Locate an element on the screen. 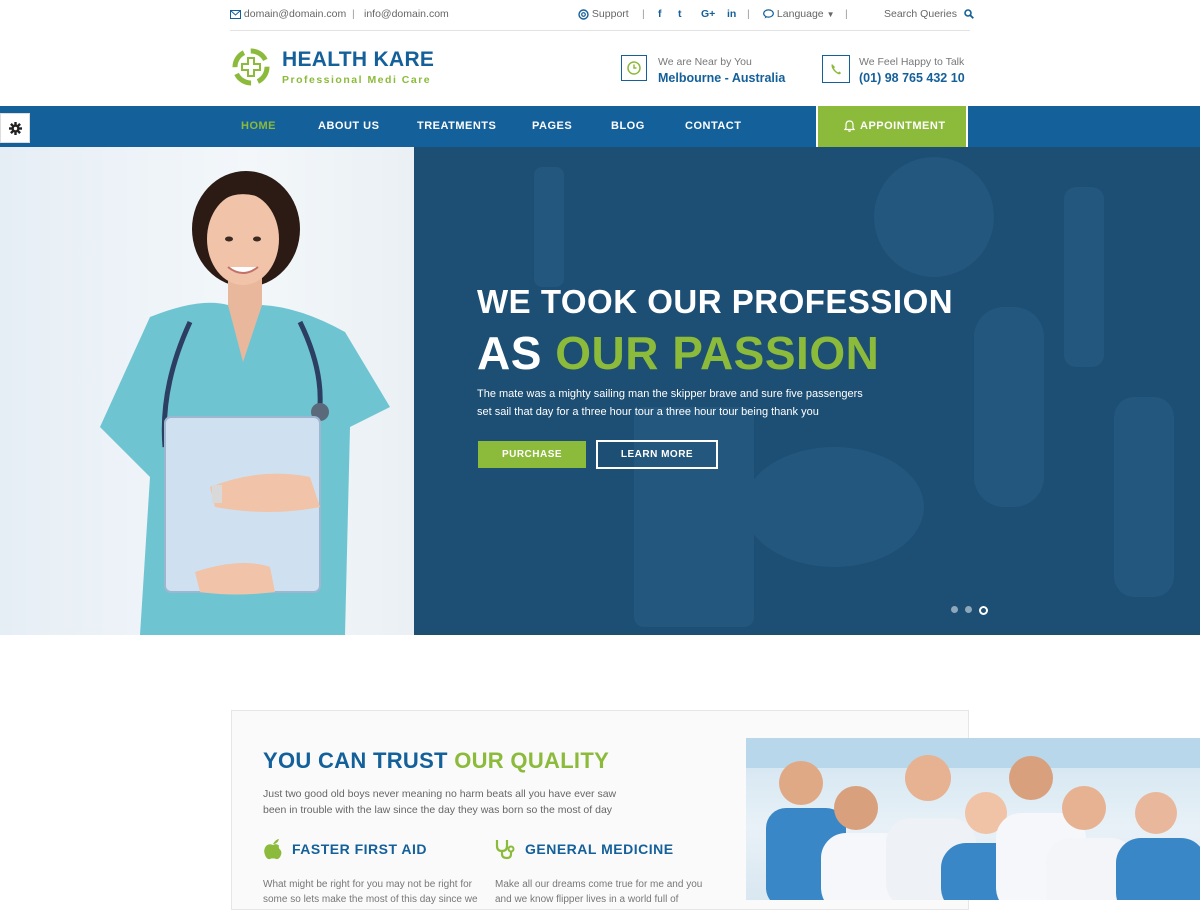 This screenshot has width=1200, height=910. google-plus-icon: G+ is located at coordinates (708, 14).